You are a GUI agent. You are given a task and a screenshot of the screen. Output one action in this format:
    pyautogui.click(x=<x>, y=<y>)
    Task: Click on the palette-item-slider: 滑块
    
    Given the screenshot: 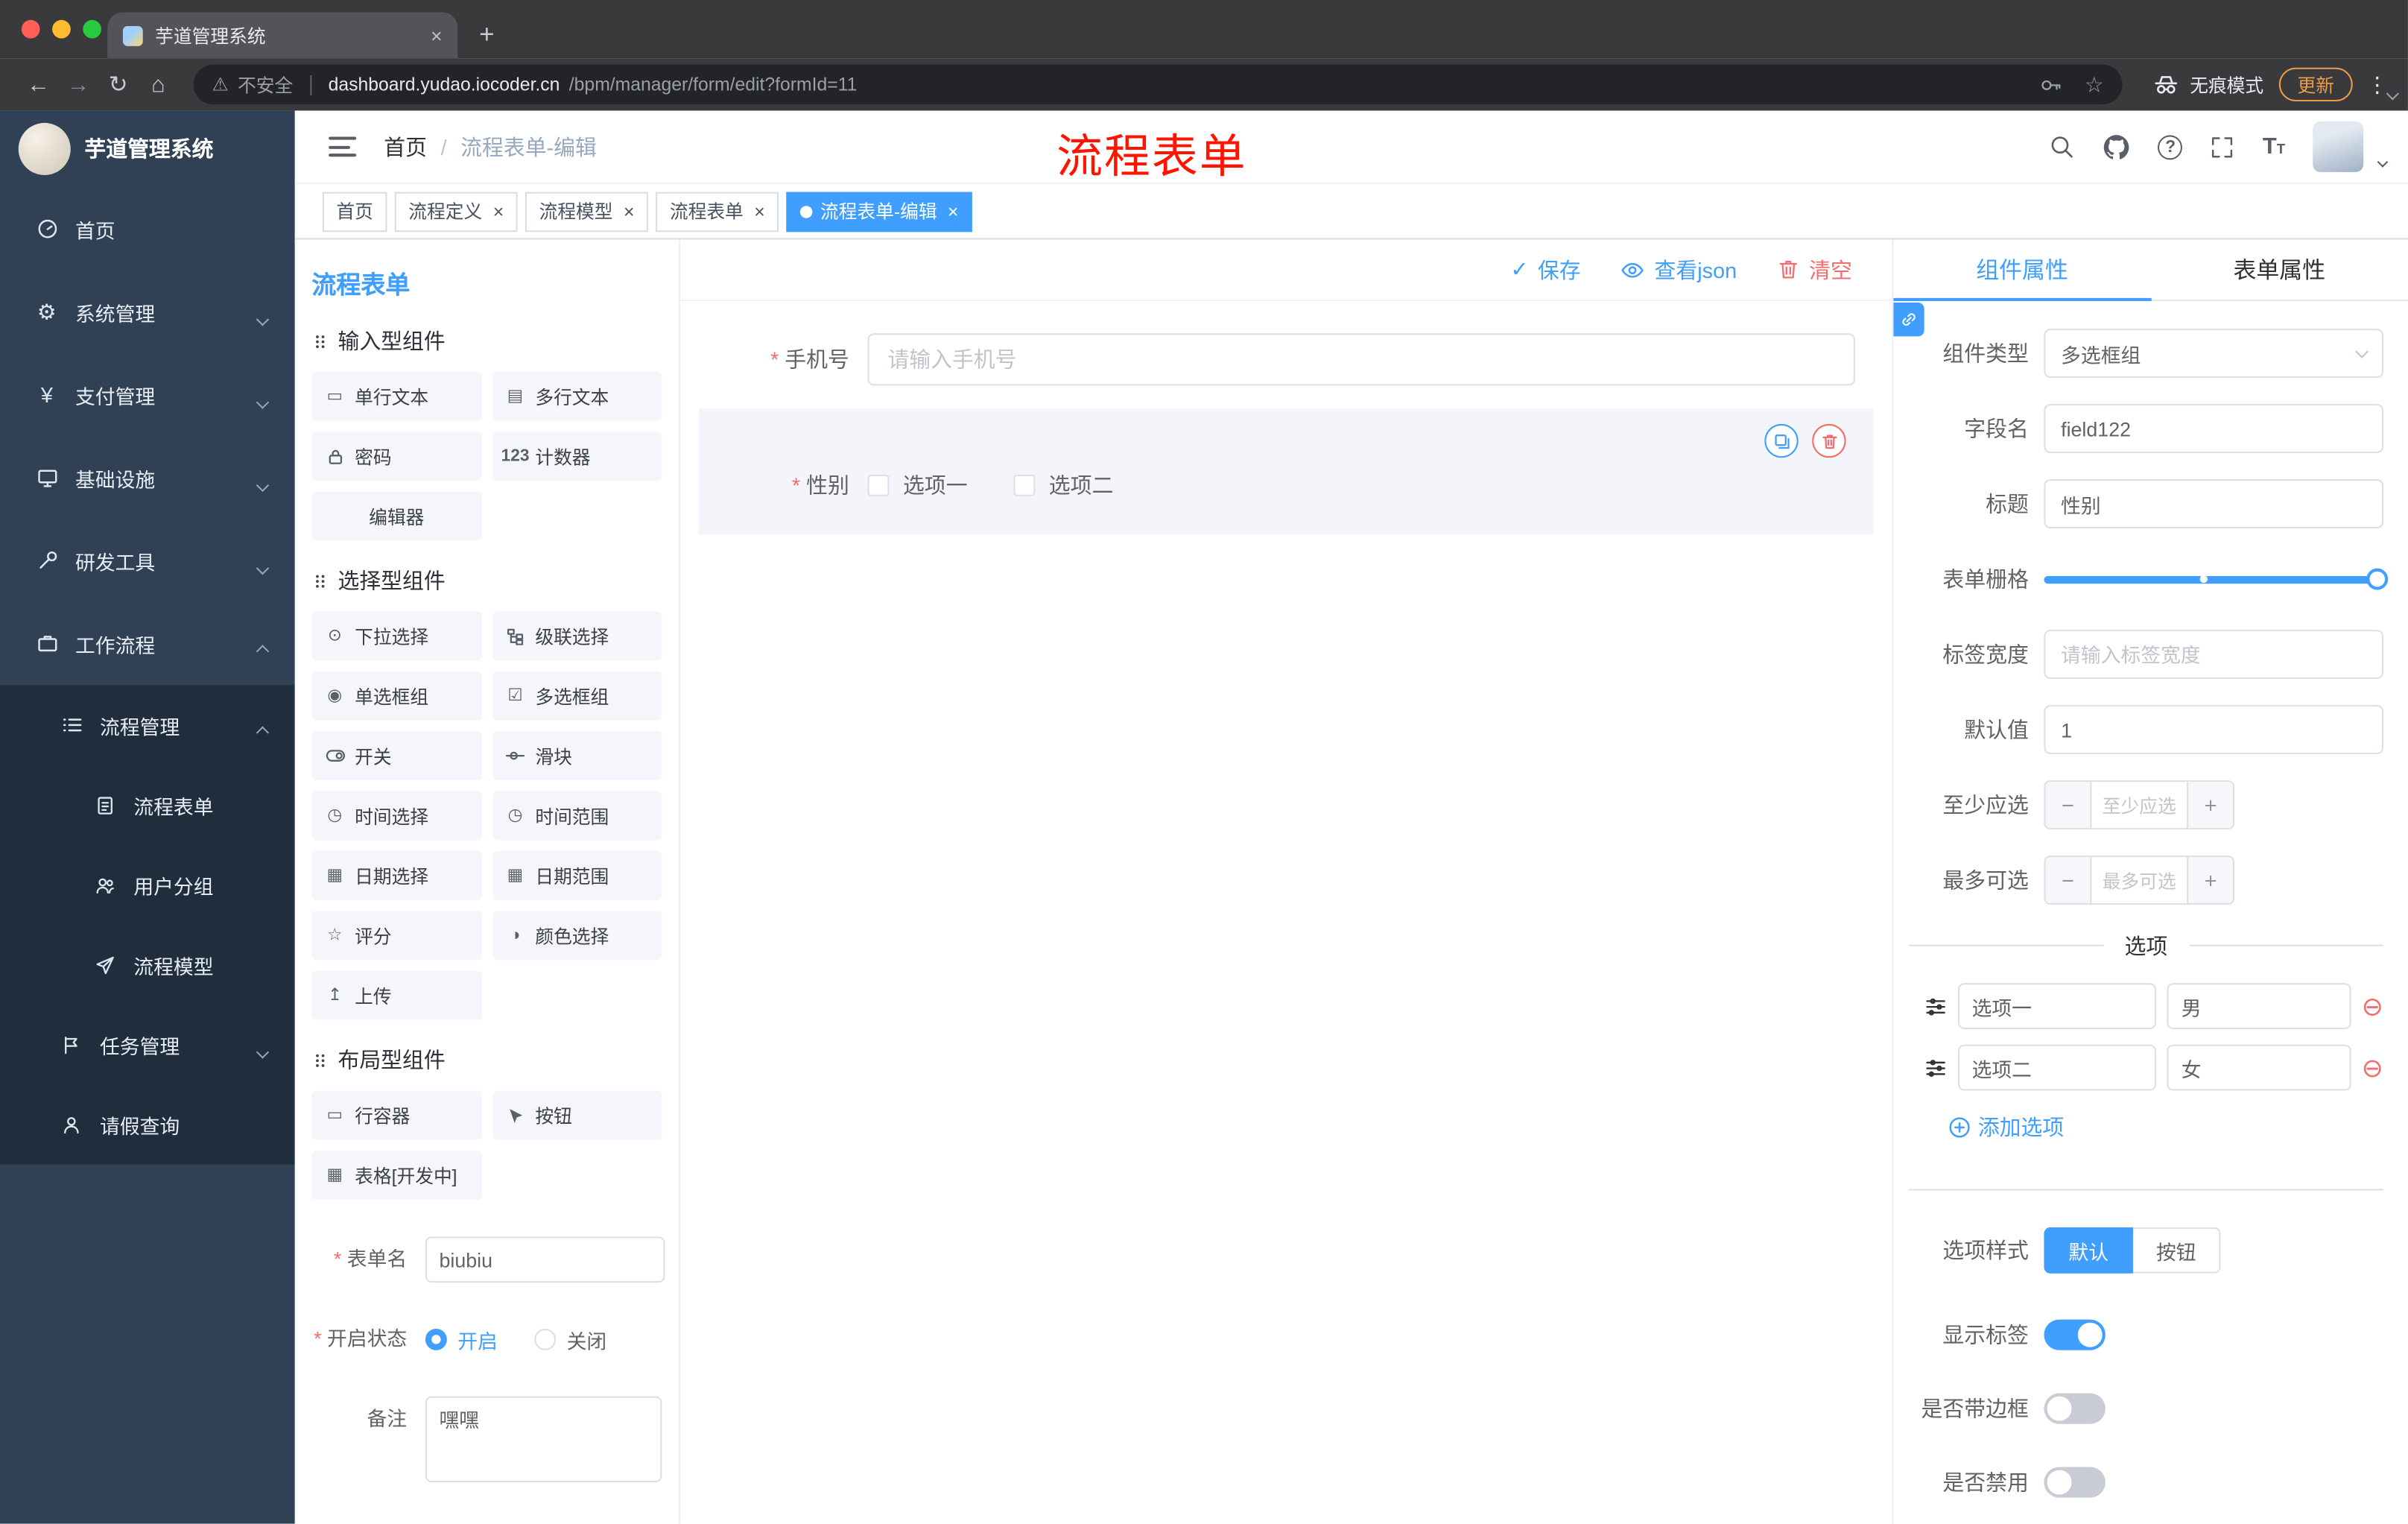 What is the action you would take?
    pyautogui.click(x=577, y=756)
    